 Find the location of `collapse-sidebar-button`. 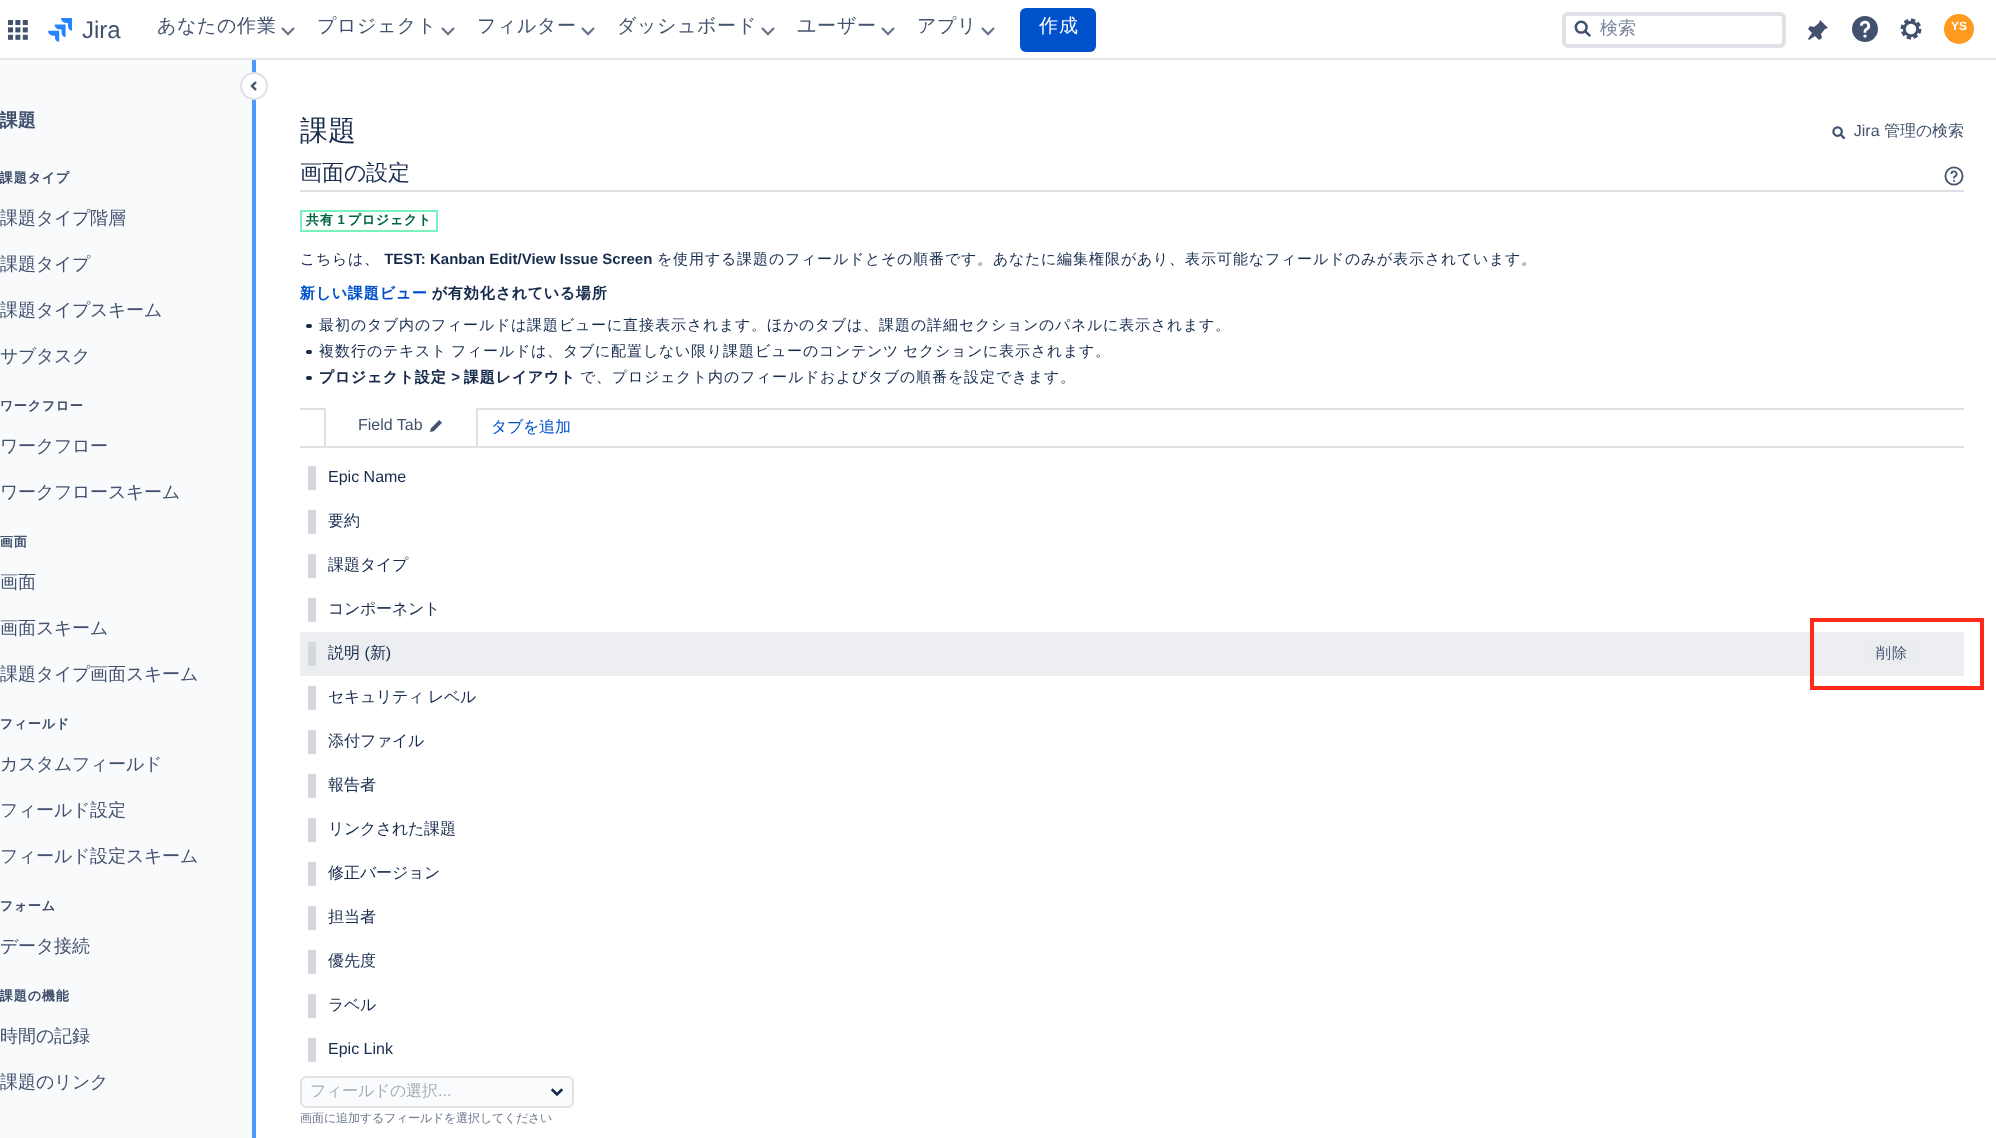

collapse-sidebar-button is located at coordinates (254, 86).